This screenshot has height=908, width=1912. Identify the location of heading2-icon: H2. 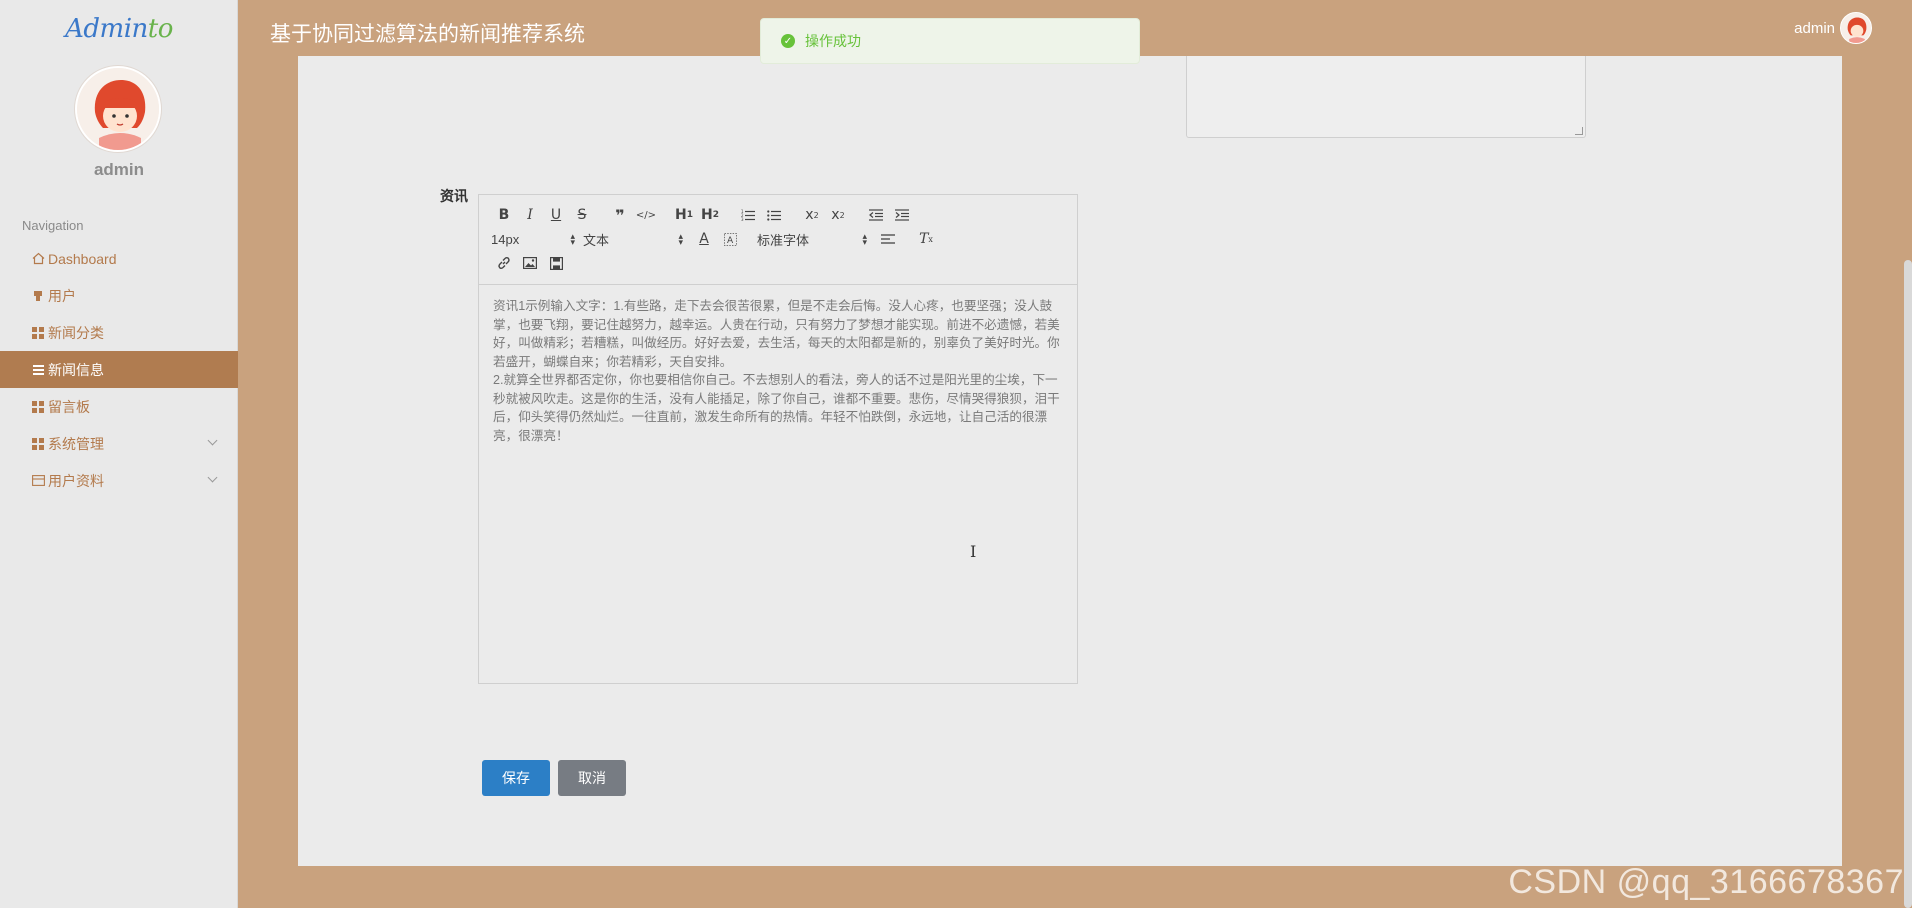
(710, 215).